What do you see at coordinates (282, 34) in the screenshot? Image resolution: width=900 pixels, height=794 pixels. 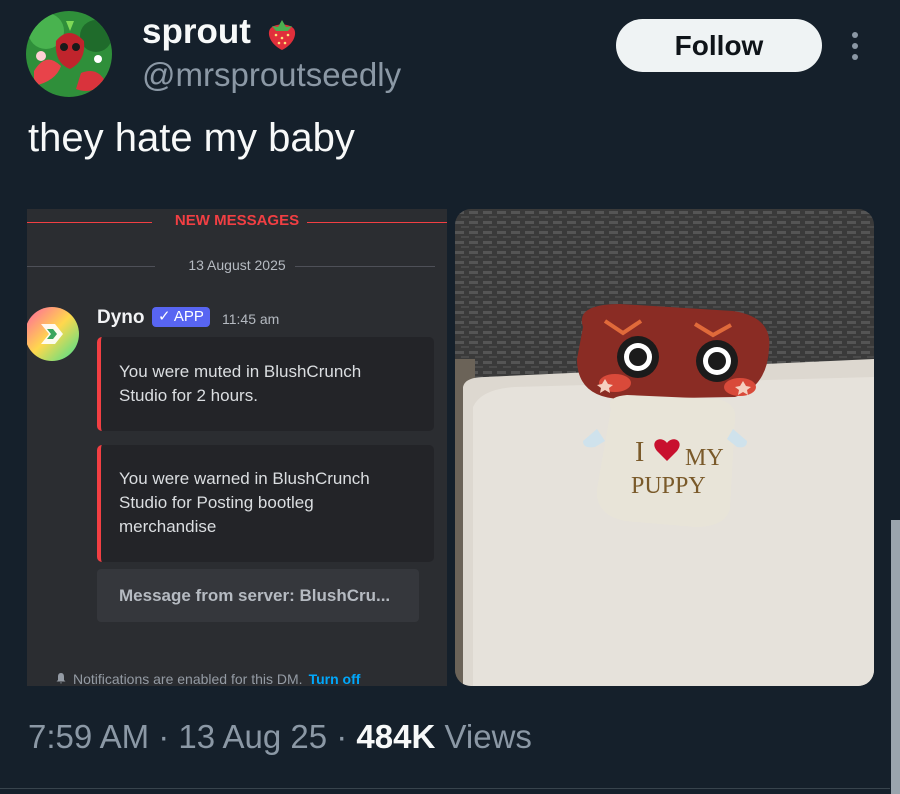 I see `strawberry-icon` at bounding box center [282, 34].